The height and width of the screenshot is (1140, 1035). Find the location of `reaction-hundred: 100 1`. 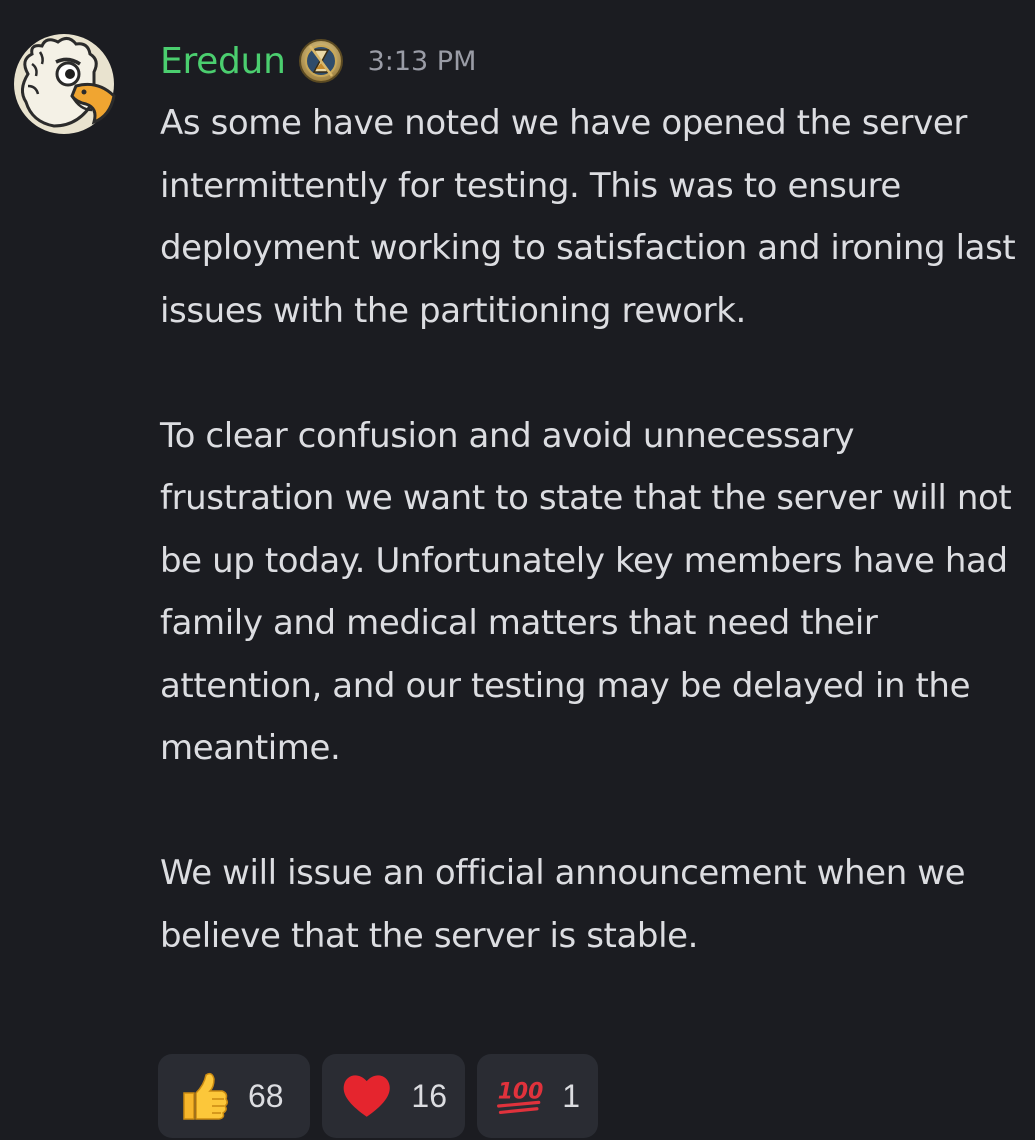

reaction-hundred: 100 1 is located at coordinates (537, 1096).